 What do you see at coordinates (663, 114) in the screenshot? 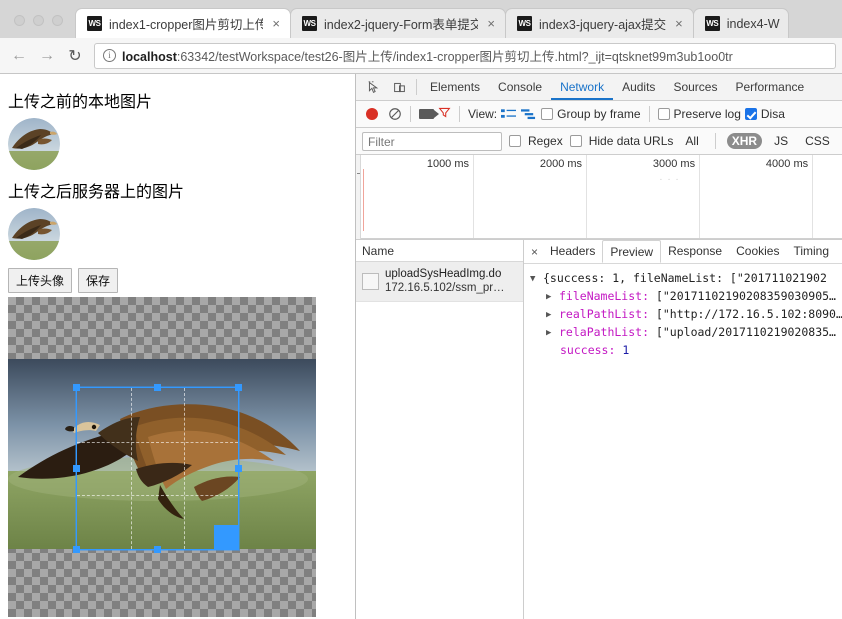
I see `preserve-log-checkbox` at bounding box center [663, 114].